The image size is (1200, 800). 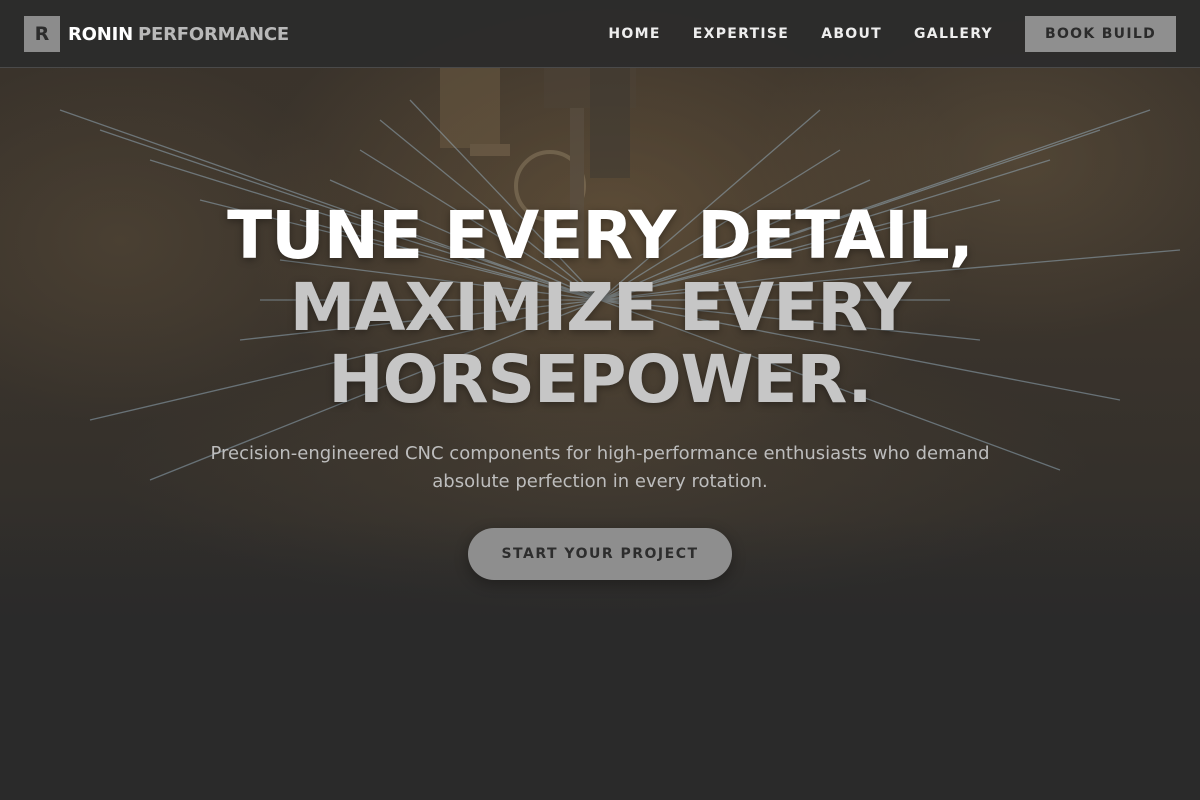 I want to click on nav-gallery-link: GALLERY, so click(x=953, y=34).